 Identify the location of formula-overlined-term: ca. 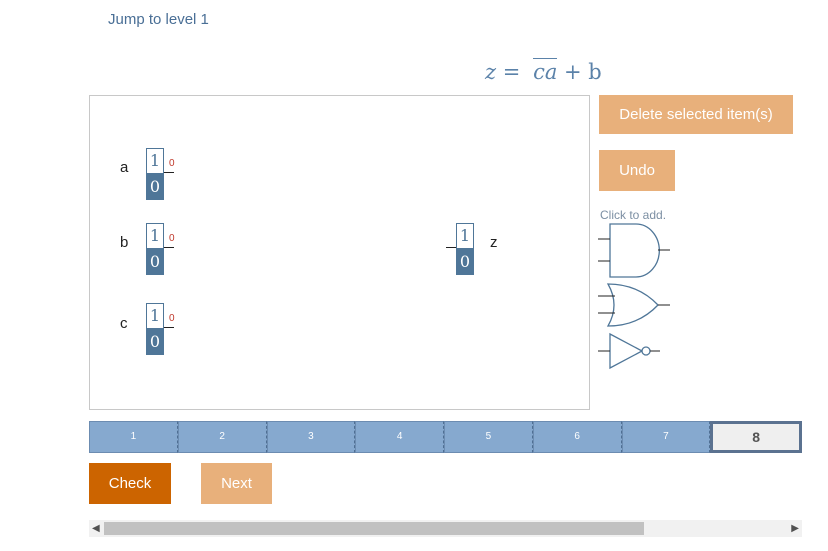
(545, 71).